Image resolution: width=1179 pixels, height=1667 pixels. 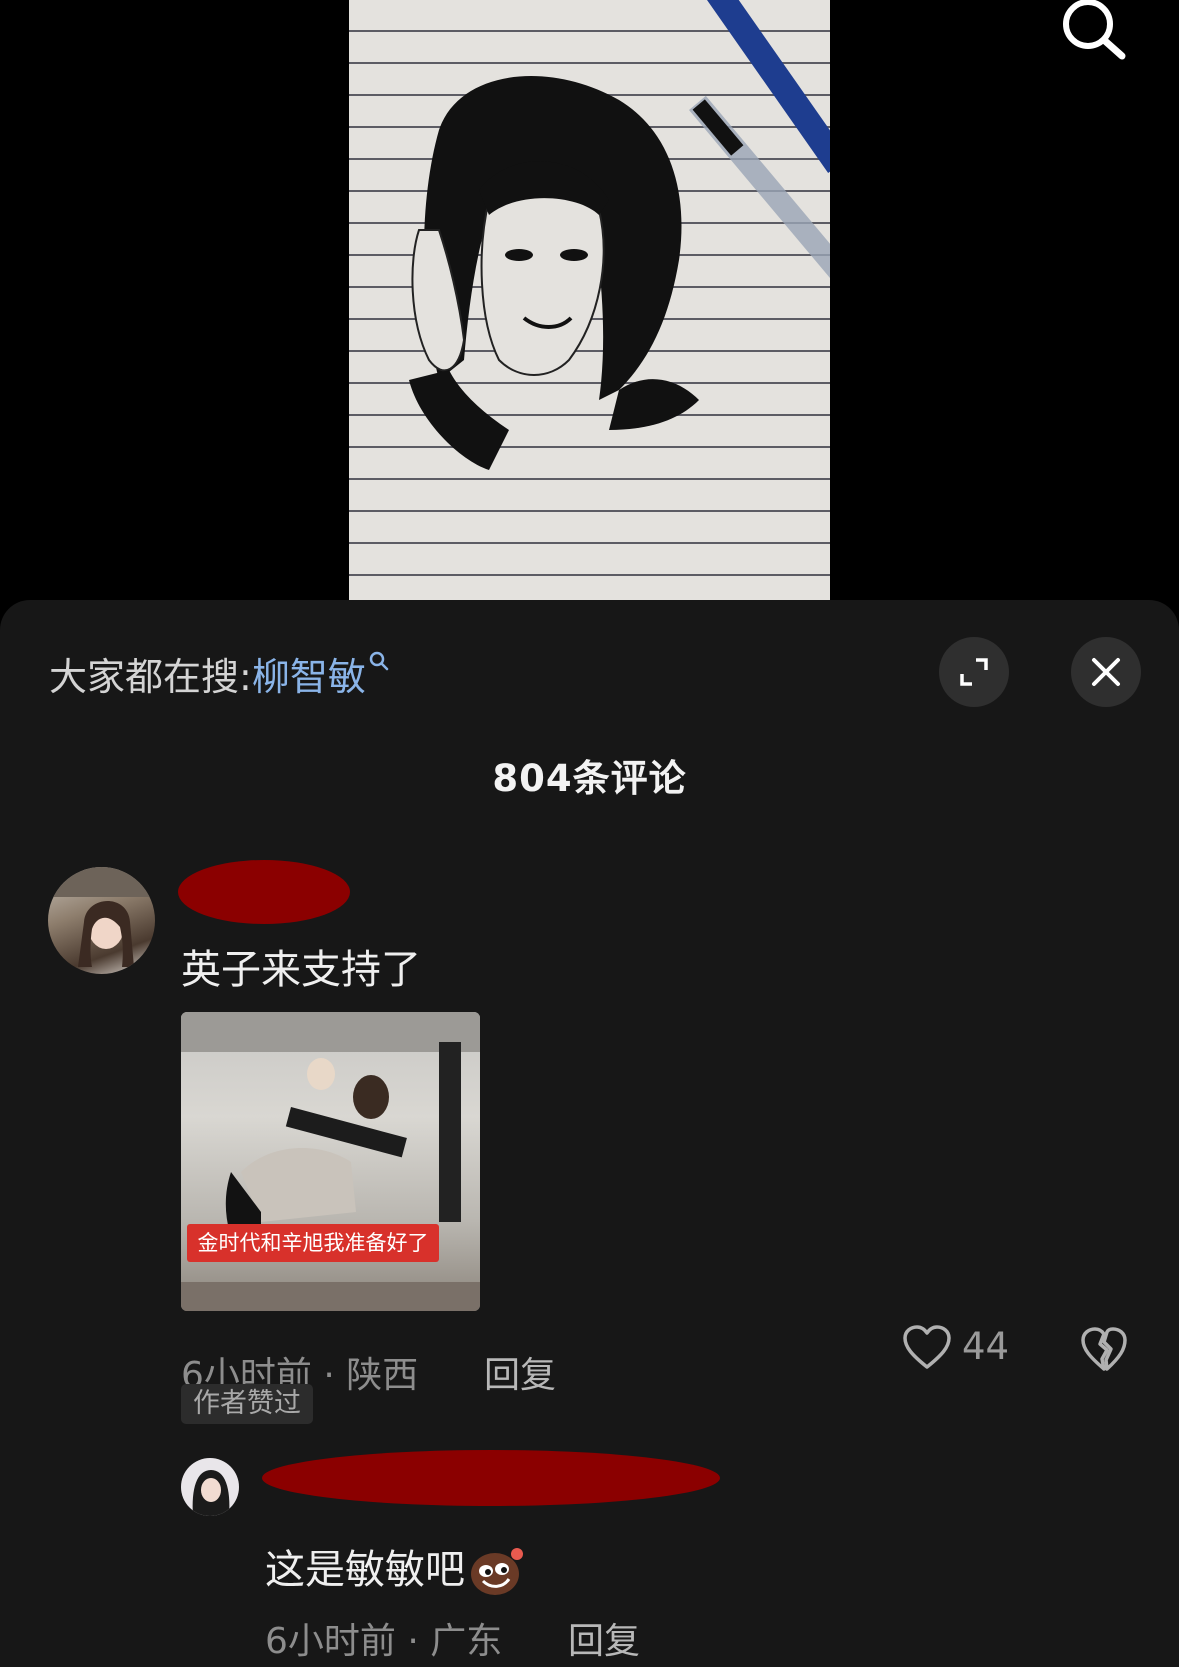 What do you see at coordinates (986, 1346) in the screenshot?
I see `like-count: 44` at bounding box center [986, 1346].